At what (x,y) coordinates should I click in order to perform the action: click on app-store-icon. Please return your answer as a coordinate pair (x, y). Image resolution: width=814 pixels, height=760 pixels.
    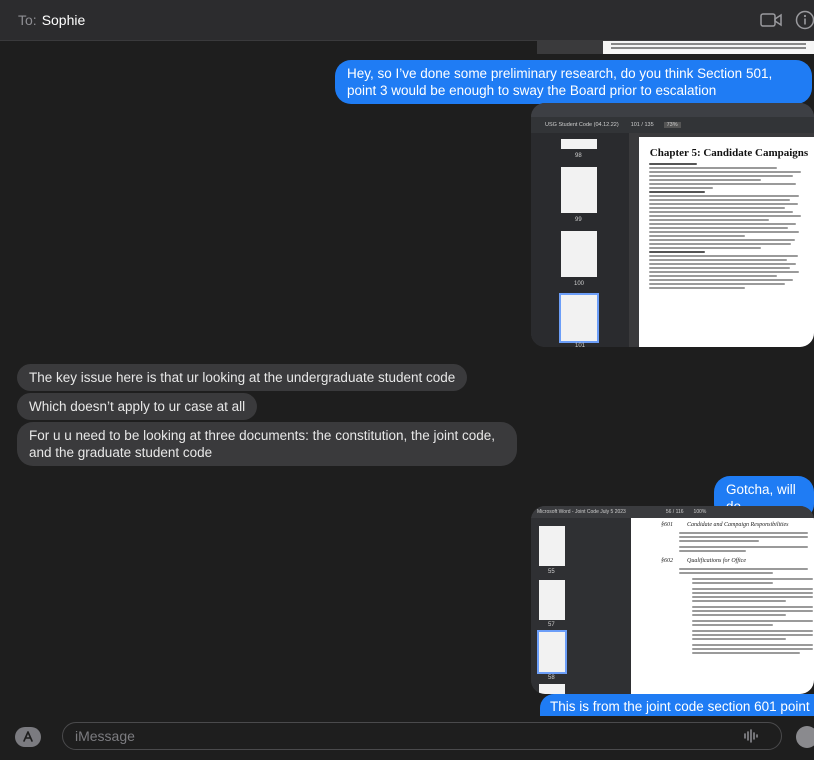
    Looking at the image, I should click on (28, 737).